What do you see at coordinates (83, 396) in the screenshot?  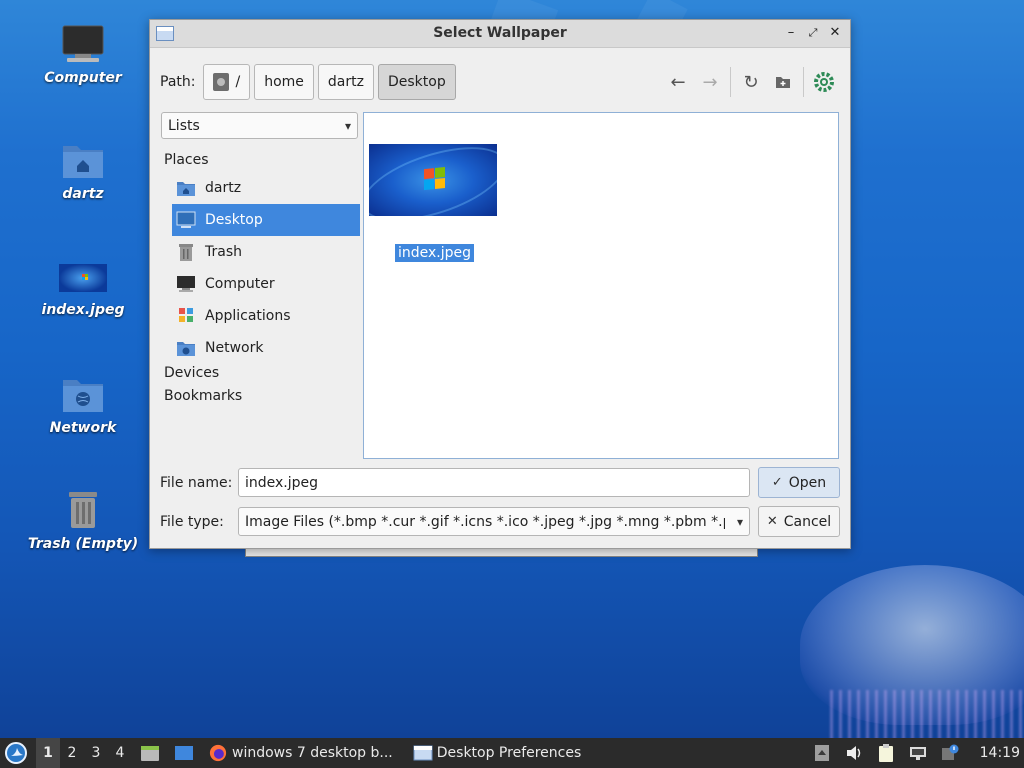 I see `network-folder-icon` at bounding box center [83, 396].